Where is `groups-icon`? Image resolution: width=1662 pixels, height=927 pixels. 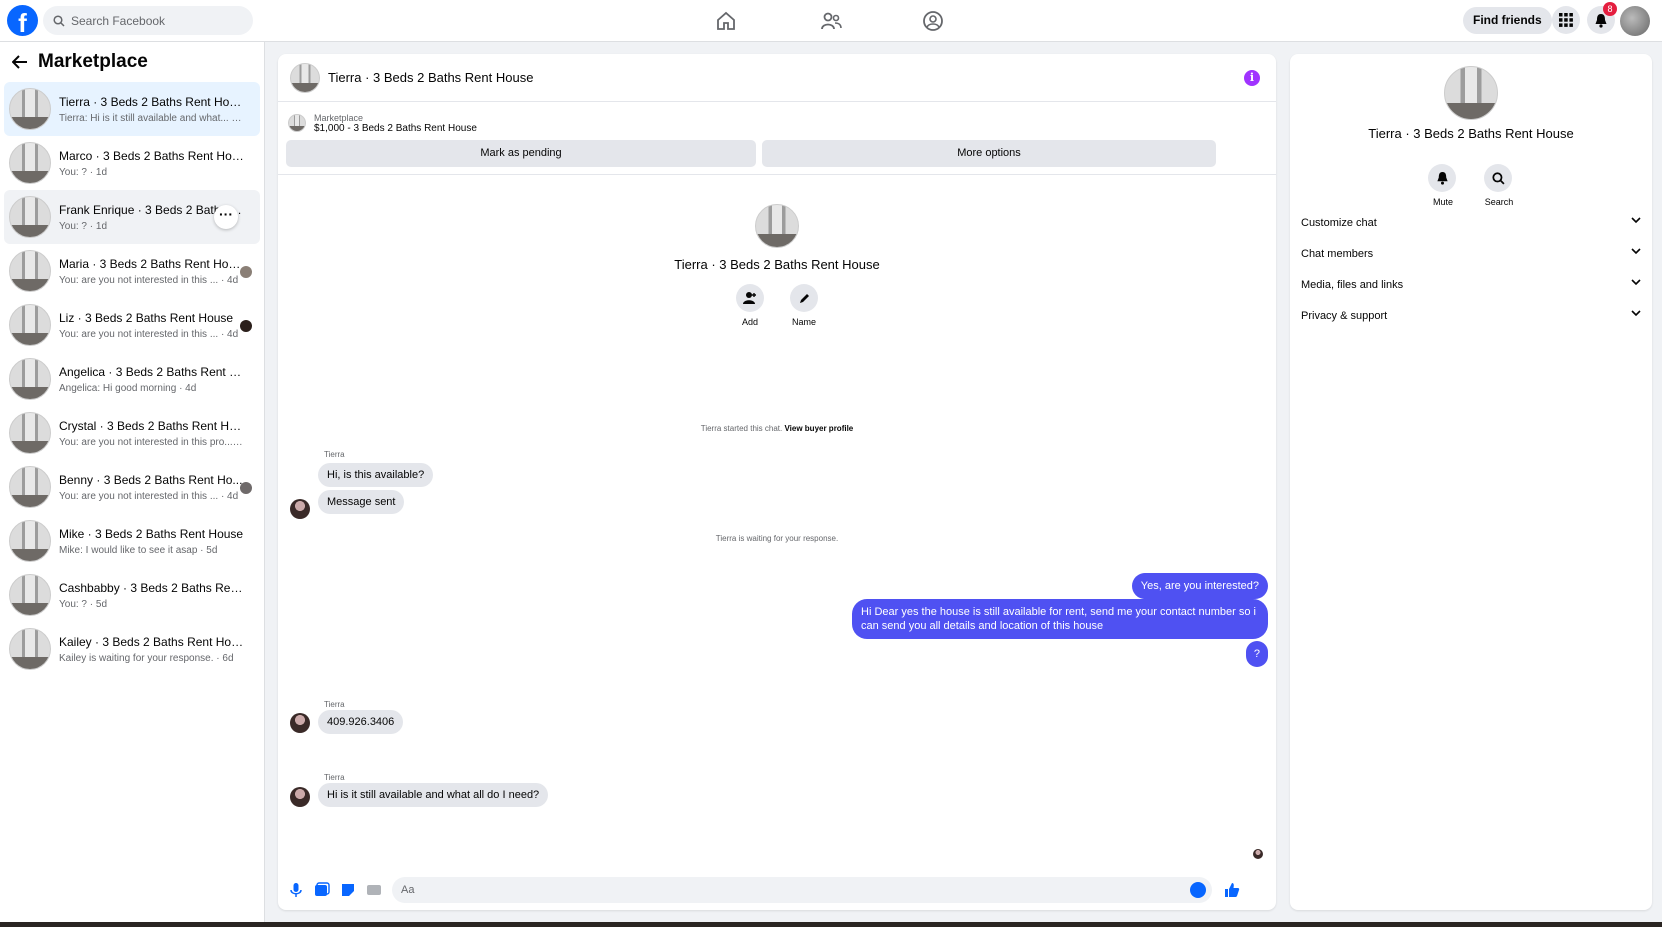 groups-icon is located at coordinates (933, 21).